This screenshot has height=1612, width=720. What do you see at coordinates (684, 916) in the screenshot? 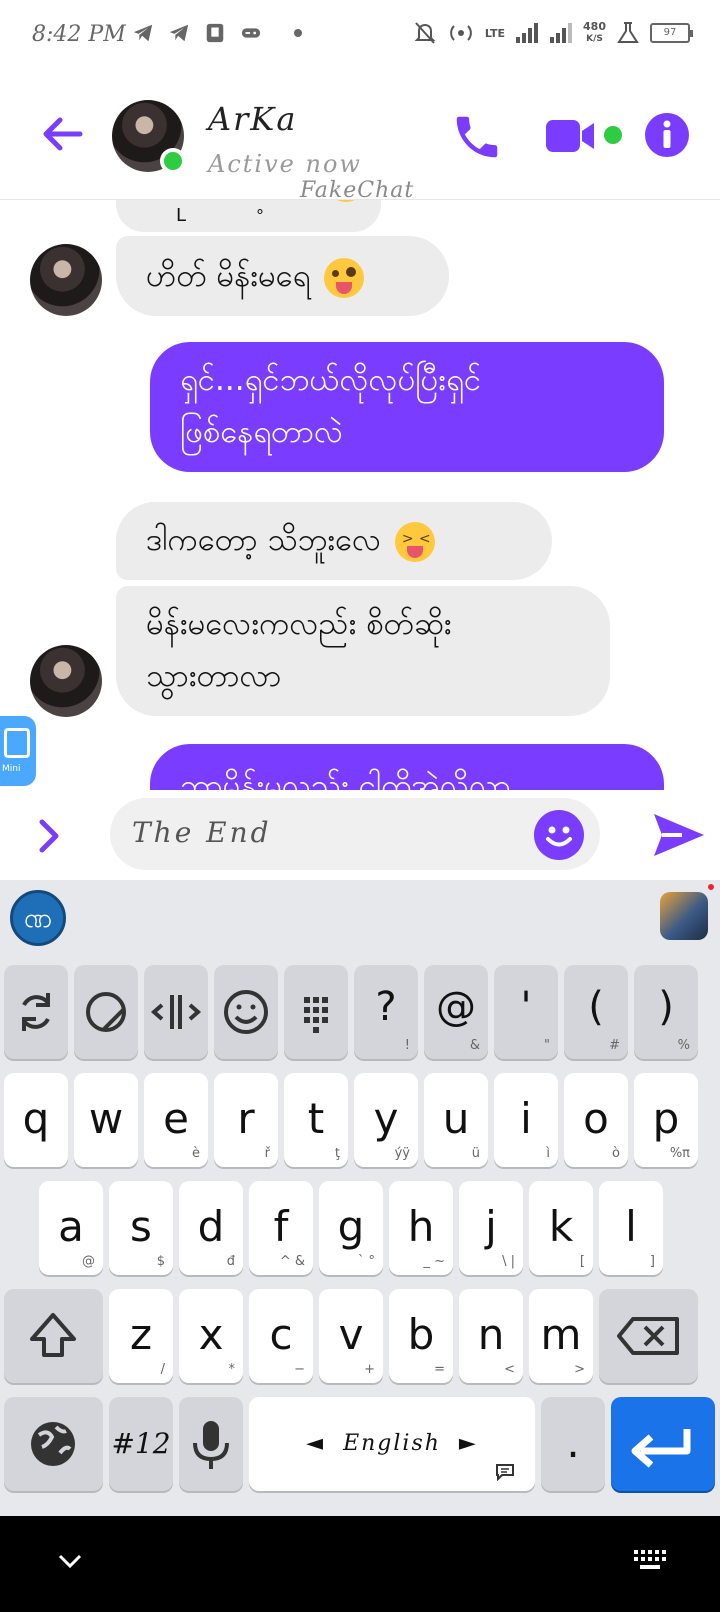
I see `game-shortcut-icon` at bounding box center [684, 916].